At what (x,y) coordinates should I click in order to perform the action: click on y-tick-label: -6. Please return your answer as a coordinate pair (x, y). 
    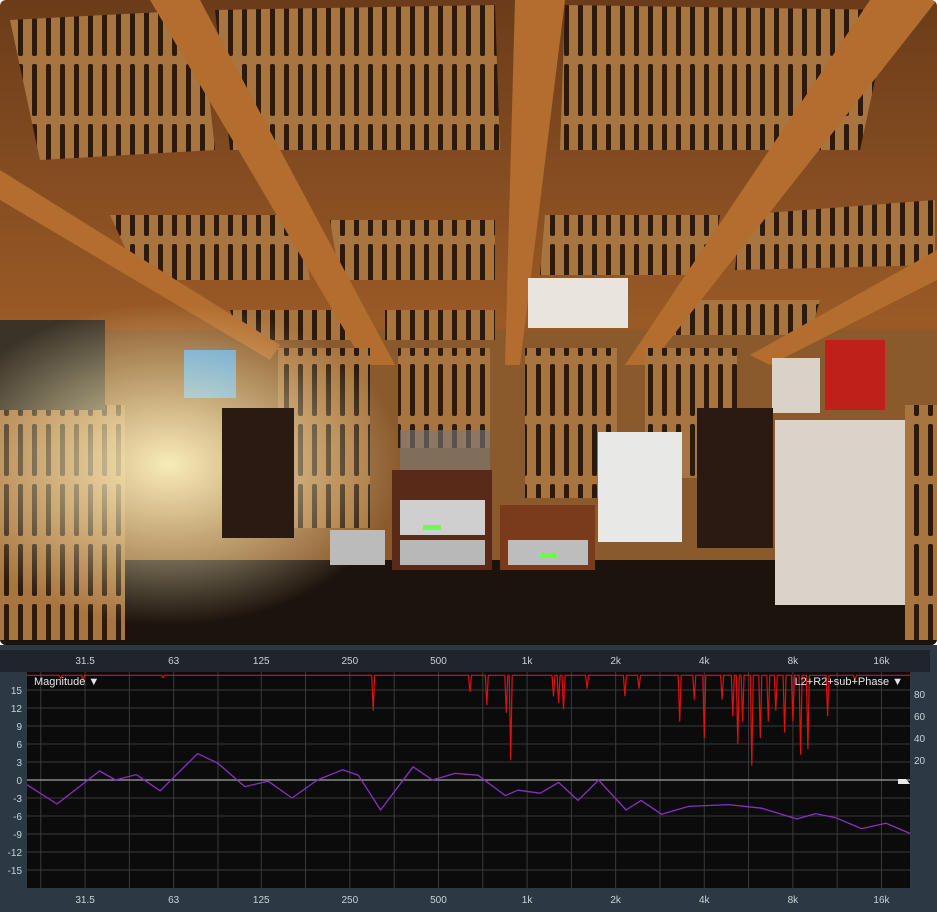
    Looking at the image, I should click on (17, 817).